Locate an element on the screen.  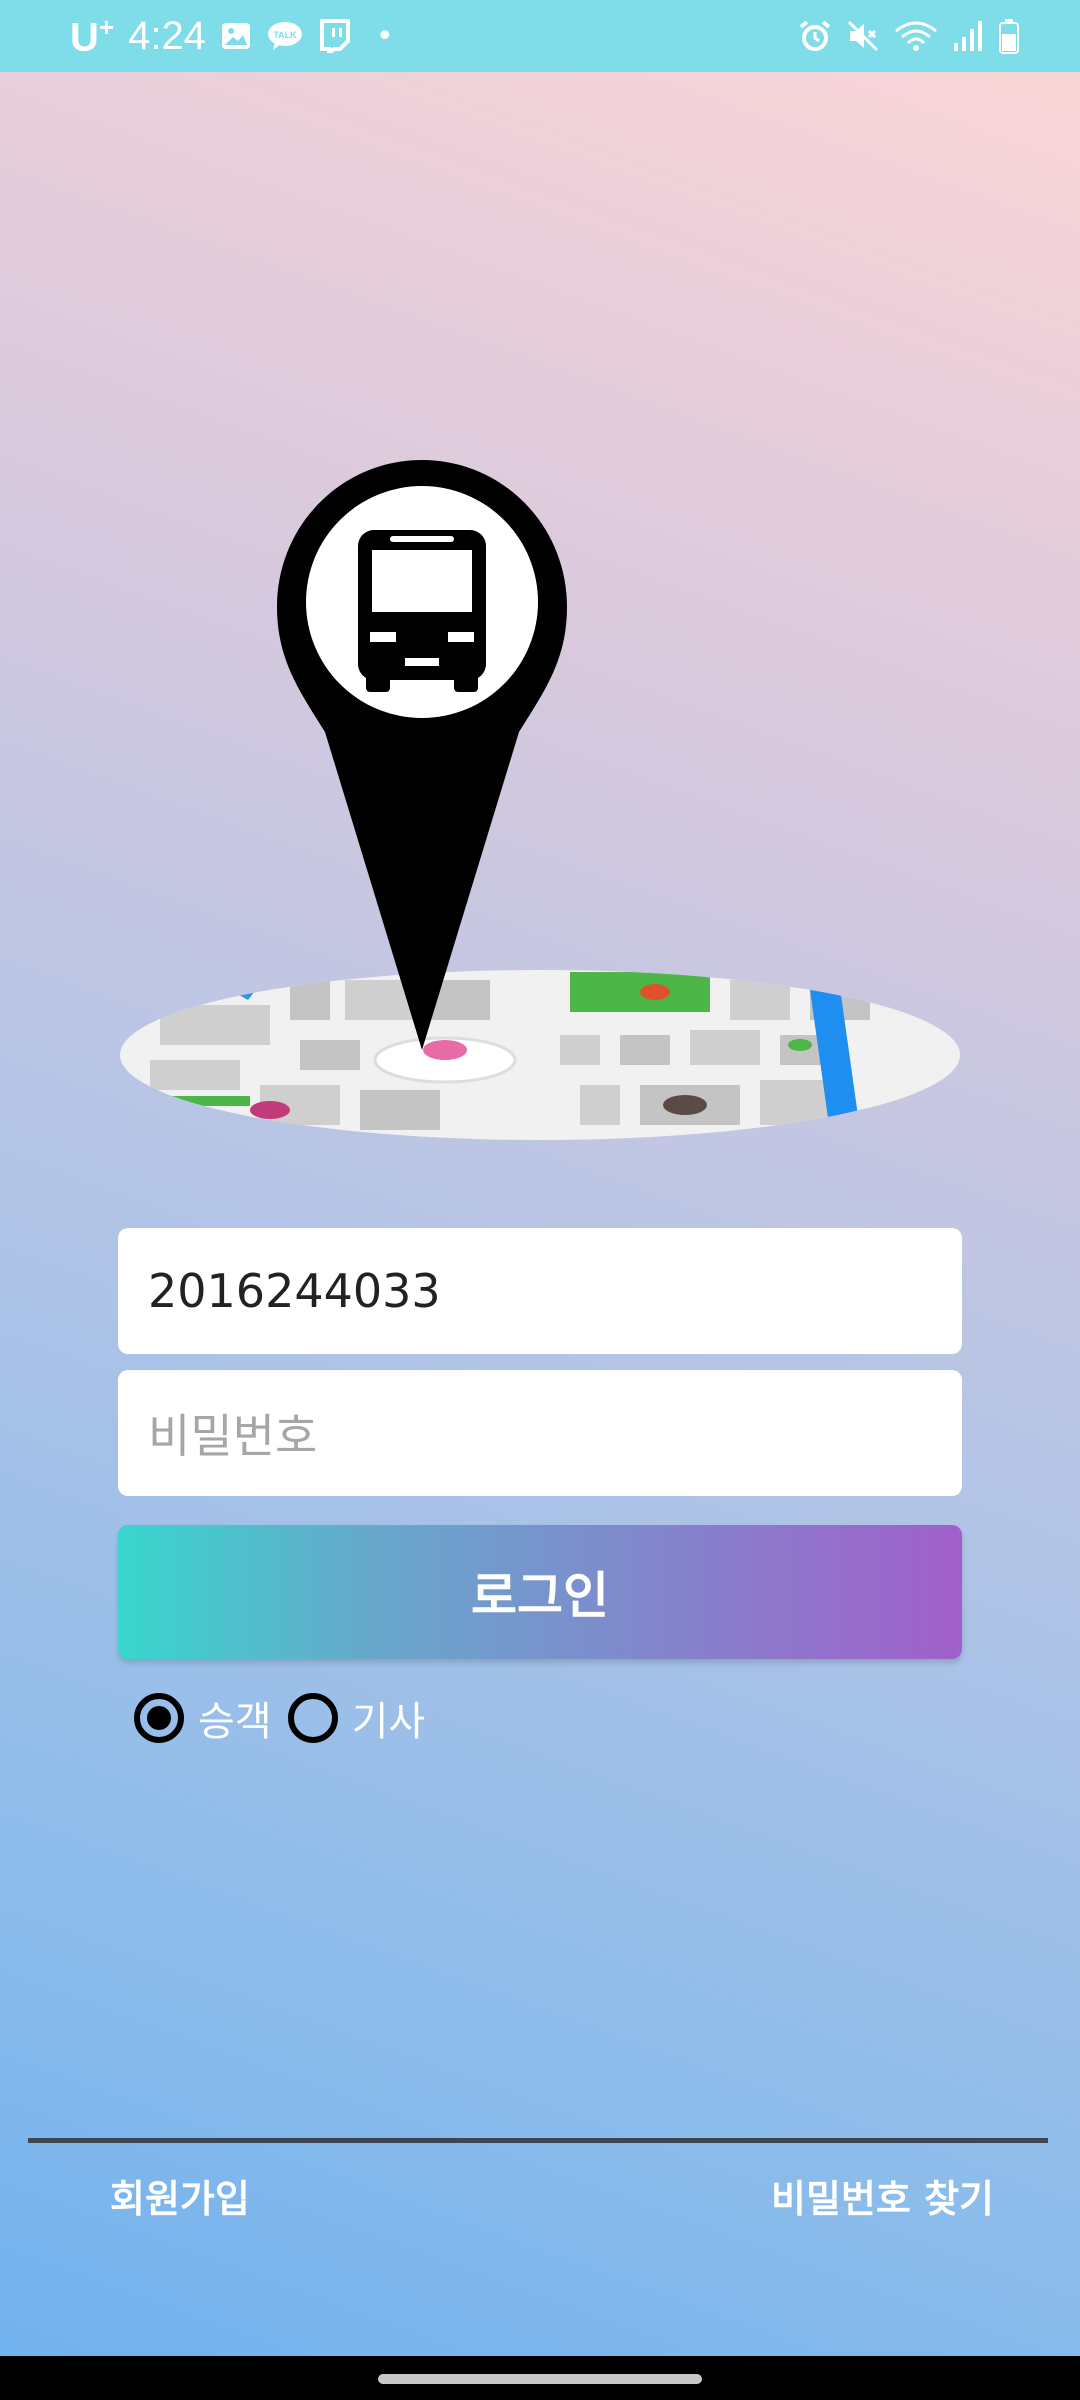
twitch-icon is located at coordinates (334, 36).